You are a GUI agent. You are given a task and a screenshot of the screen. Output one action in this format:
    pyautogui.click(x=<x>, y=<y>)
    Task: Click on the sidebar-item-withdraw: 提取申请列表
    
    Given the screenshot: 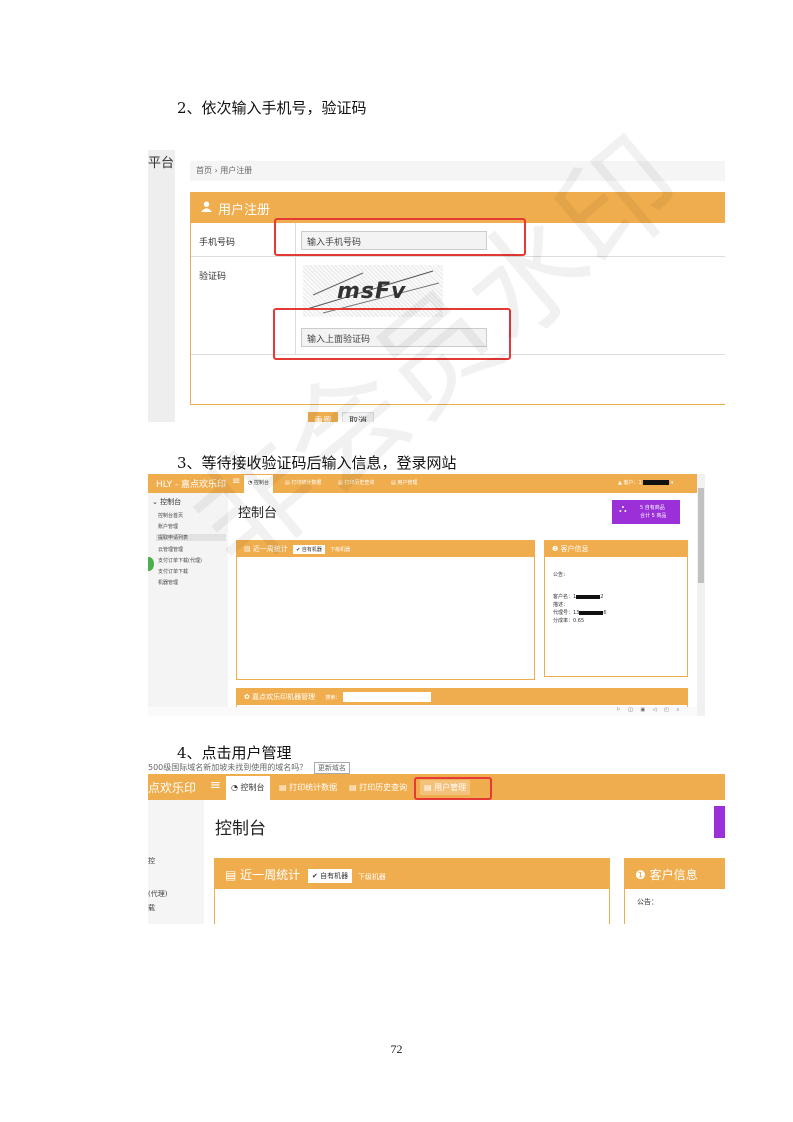 What is the action you would take?
    pyautogui.click(x=191, y=537)
    